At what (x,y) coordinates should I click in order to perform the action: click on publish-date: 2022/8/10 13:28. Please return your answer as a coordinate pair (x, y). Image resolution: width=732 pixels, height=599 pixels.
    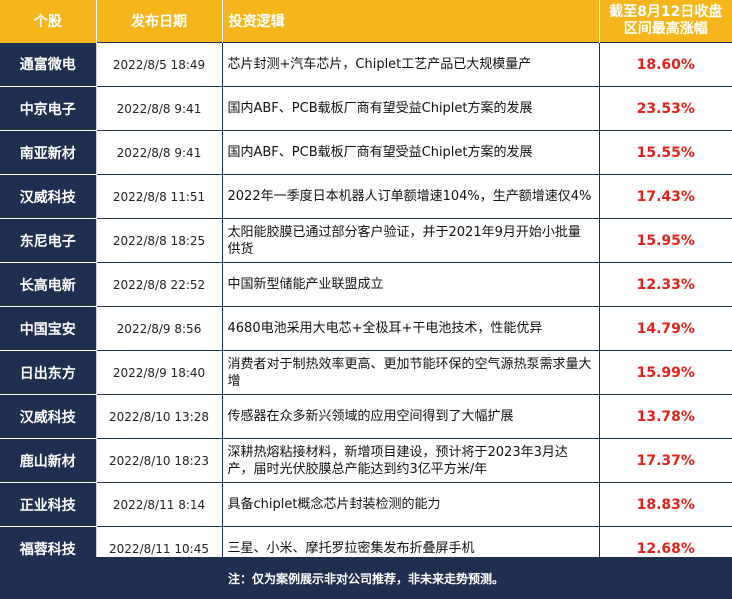
    Looking at the image, I should click on (159, 416).